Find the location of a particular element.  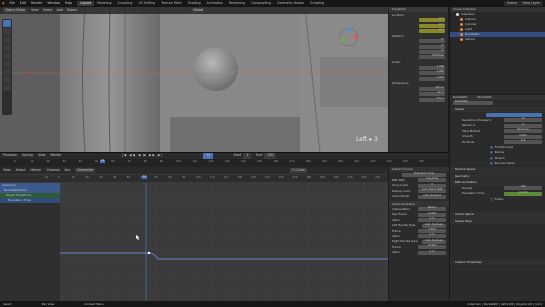

right-handle-frame-field: 19.000 is located at coordinates (432, 247).